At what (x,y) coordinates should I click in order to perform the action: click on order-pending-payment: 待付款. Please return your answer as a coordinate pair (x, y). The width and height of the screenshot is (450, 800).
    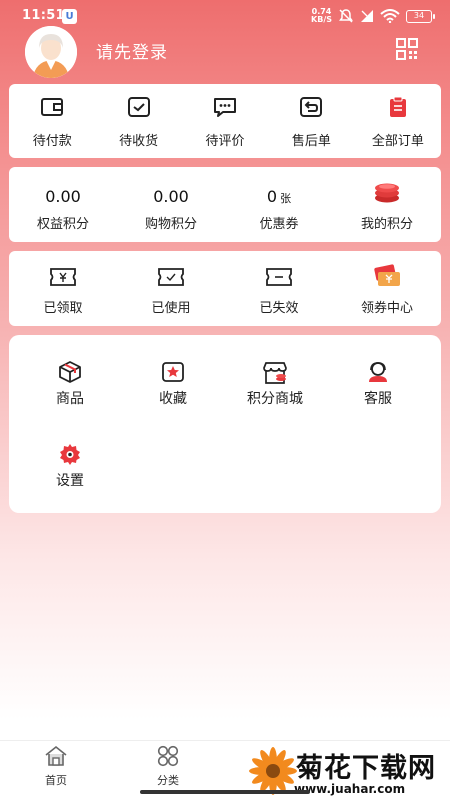
    Looking at the image, I should click on (52, 121).